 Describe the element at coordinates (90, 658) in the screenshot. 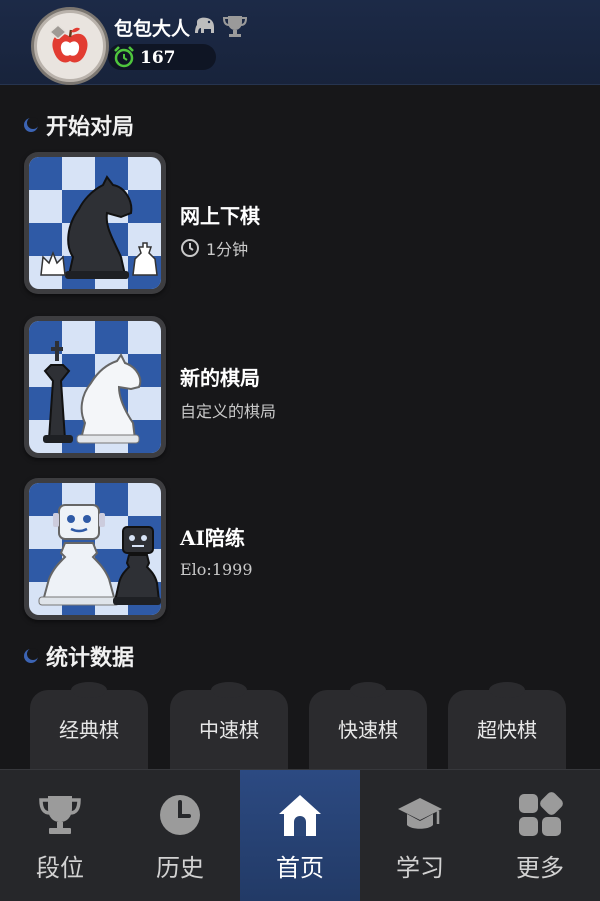

I see `section-stats-title: 统计数据` at that location.